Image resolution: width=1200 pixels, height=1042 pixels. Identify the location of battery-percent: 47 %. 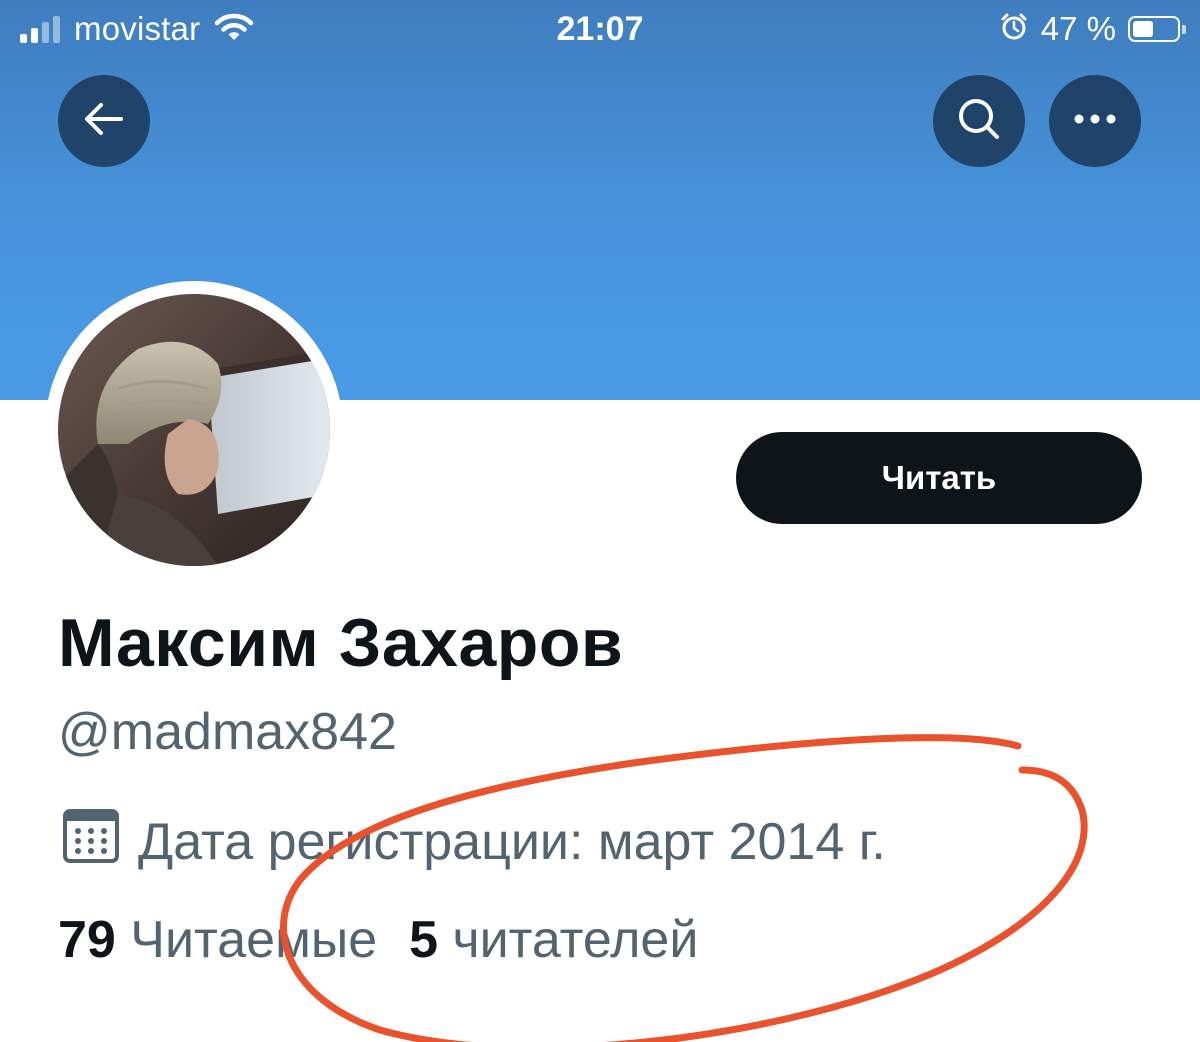
(1078, 28).